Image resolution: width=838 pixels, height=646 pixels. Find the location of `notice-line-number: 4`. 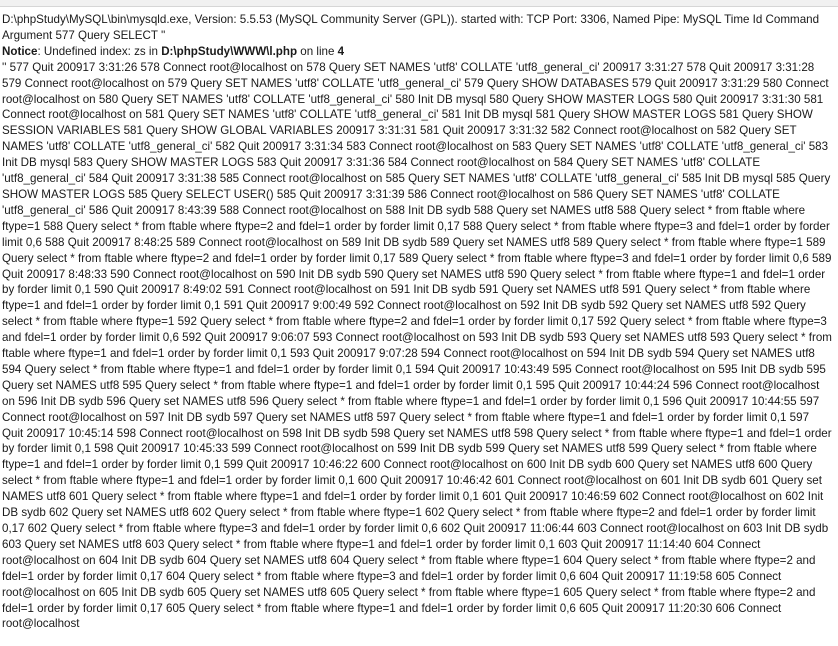

notice-line-number: 4 is located at coordinates (341, 51).